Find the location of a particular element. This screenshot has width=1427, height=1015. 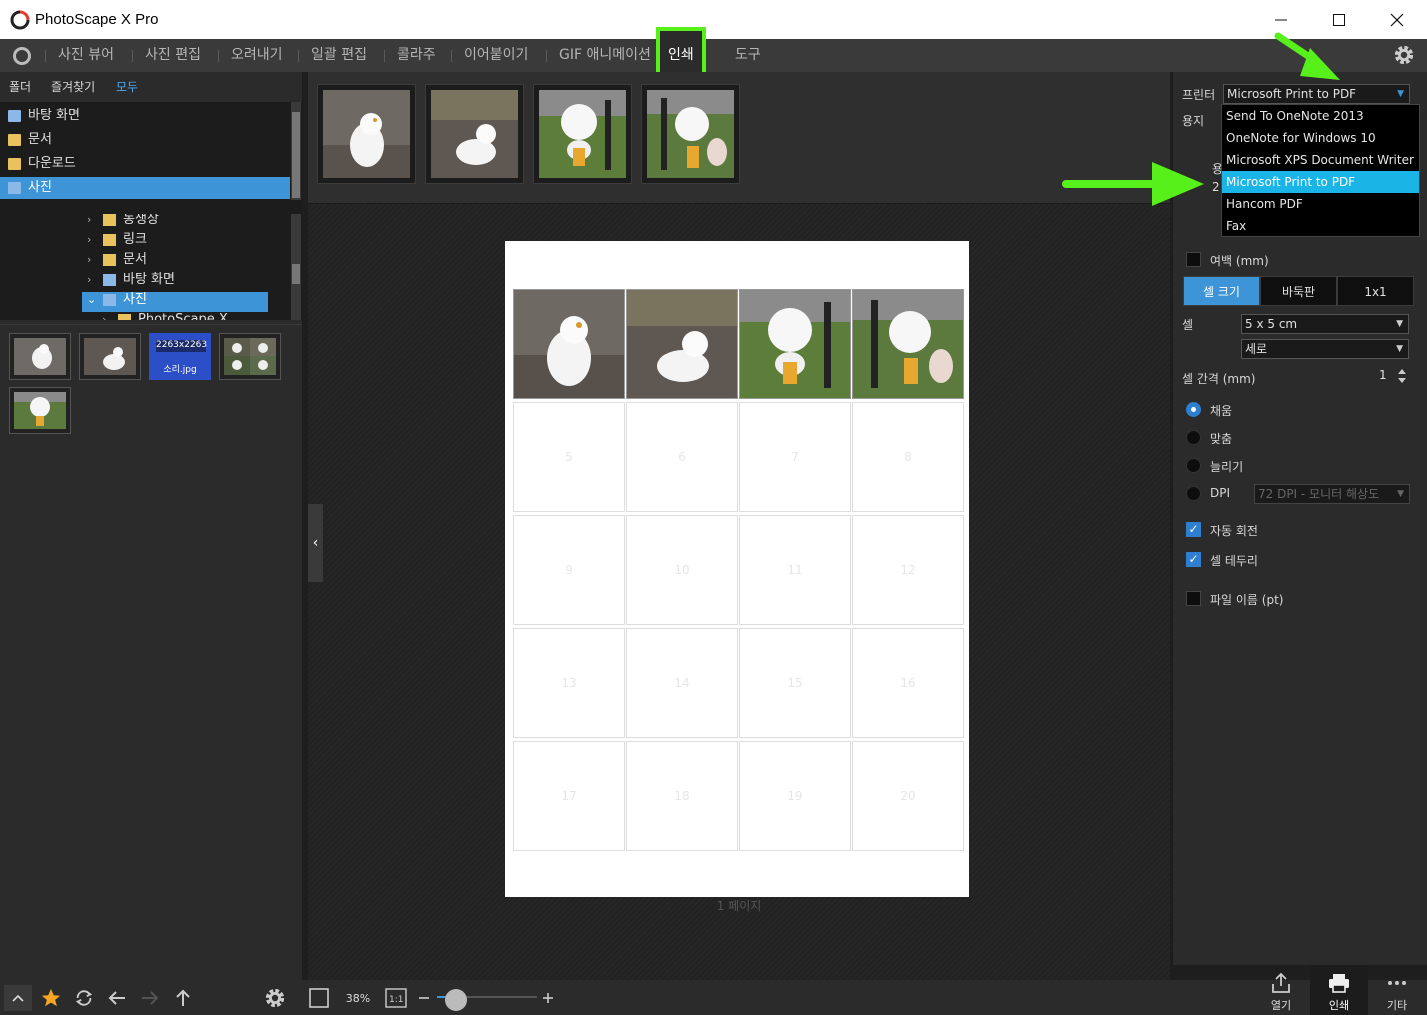

tab-all: 모두 is located at coordinates (127, 86).